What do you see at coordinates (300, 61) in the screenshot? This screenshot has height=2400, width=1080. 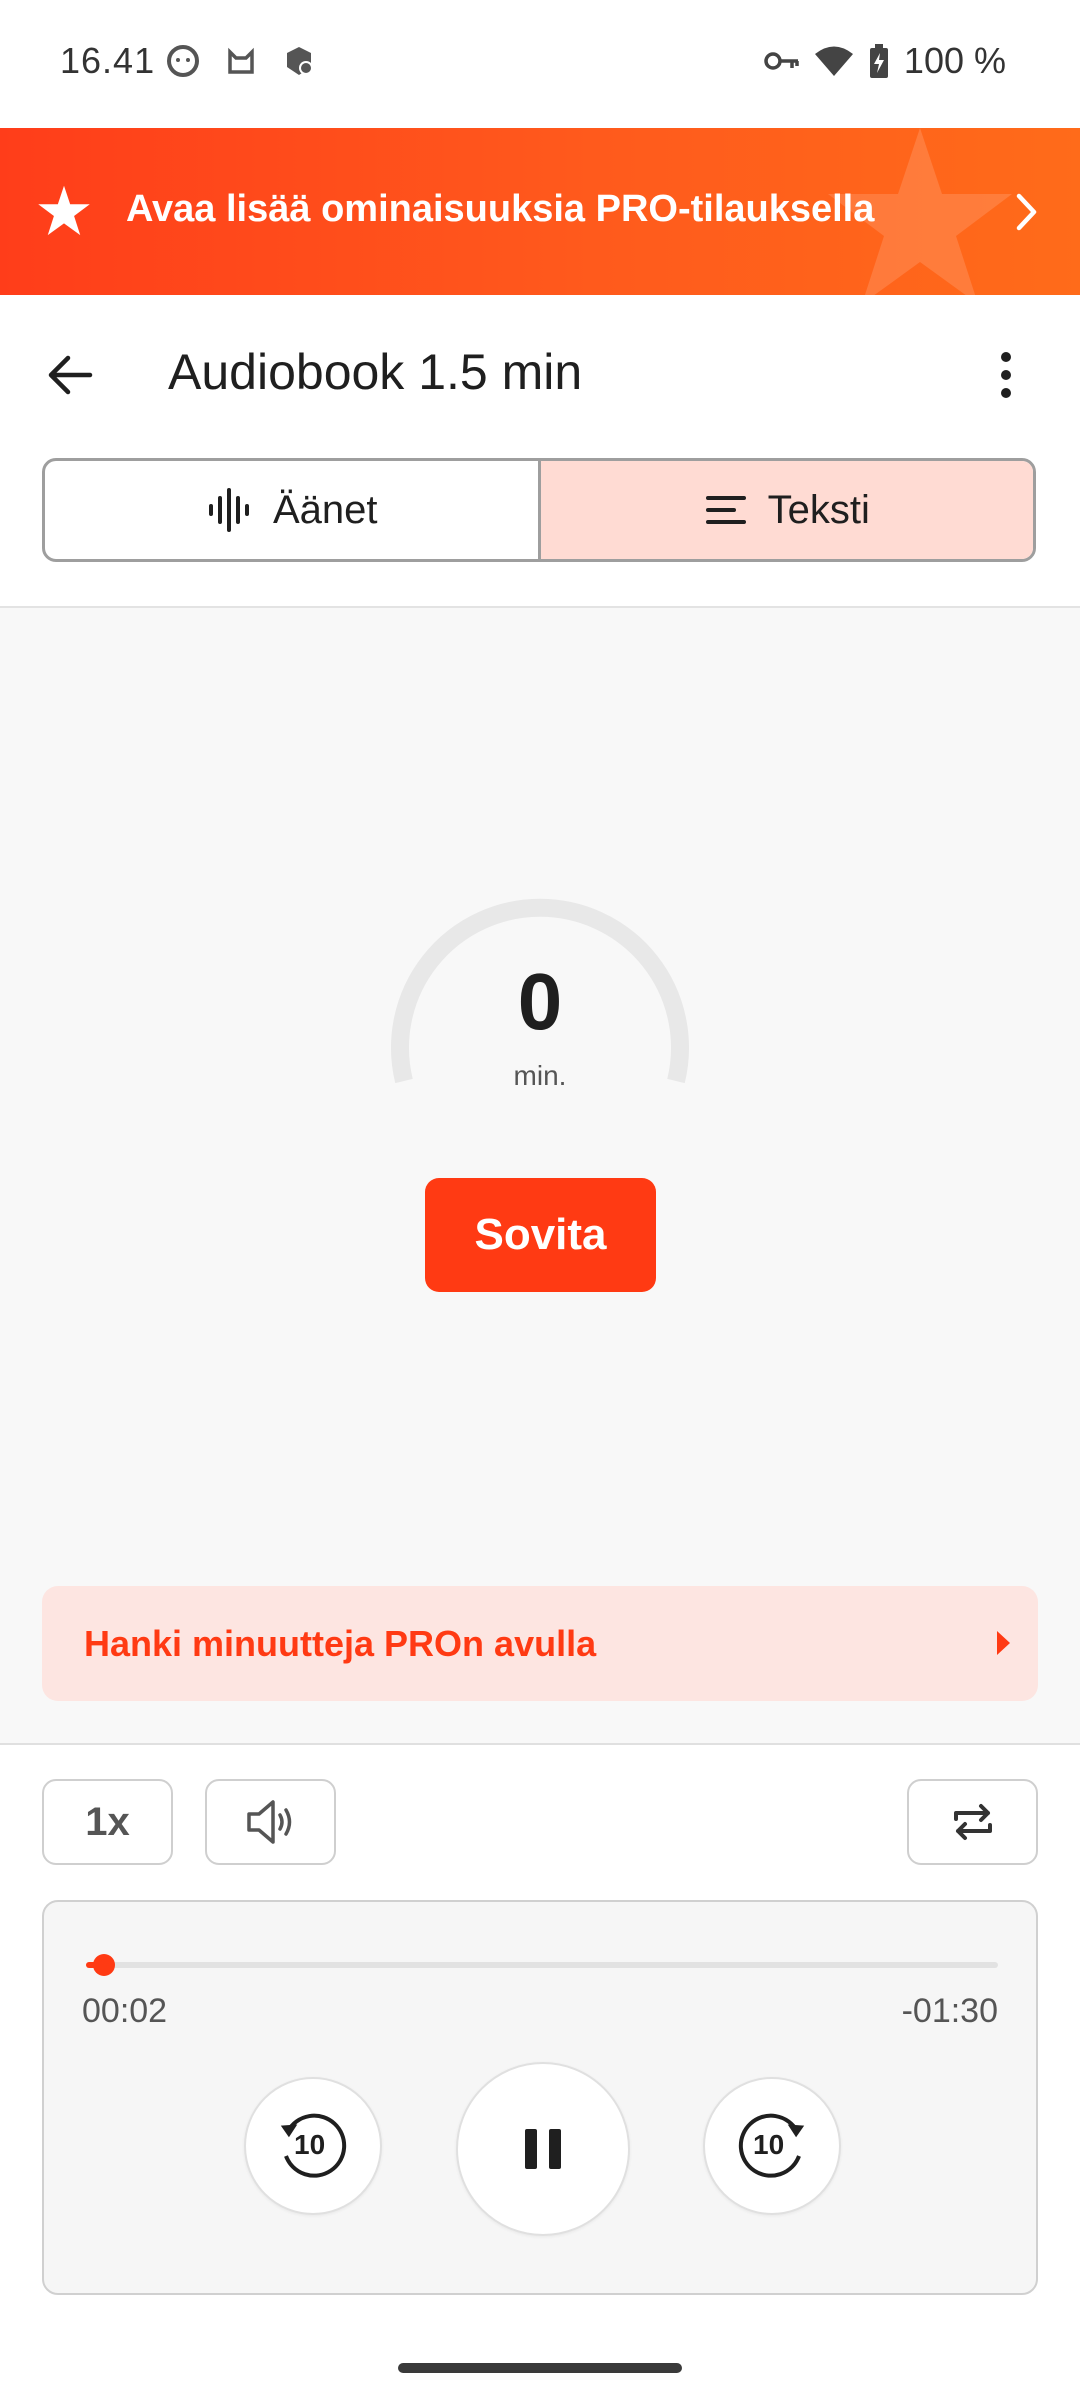 I see `app-badge-icon` at bounding box center [300, 61].